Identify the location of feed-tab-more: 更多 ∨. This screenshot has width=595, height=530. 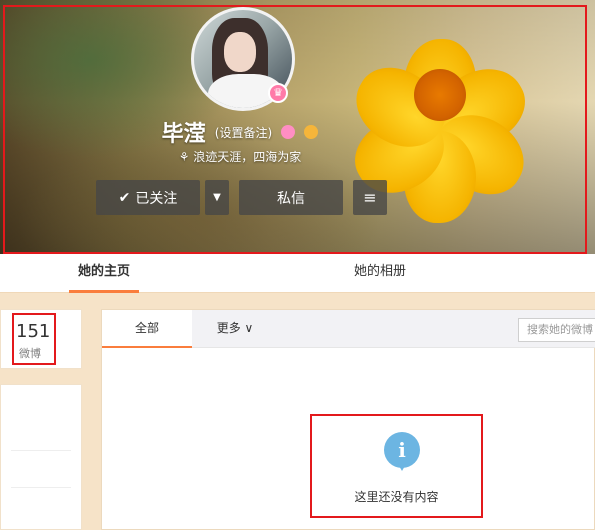
(235, 329).